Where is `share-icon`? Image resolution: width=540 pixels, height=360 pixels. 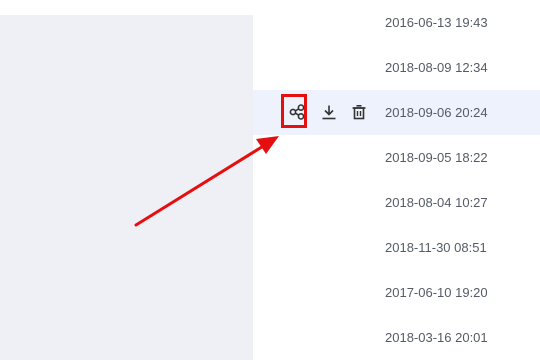
share-icon is located at coordinates (297, 112).